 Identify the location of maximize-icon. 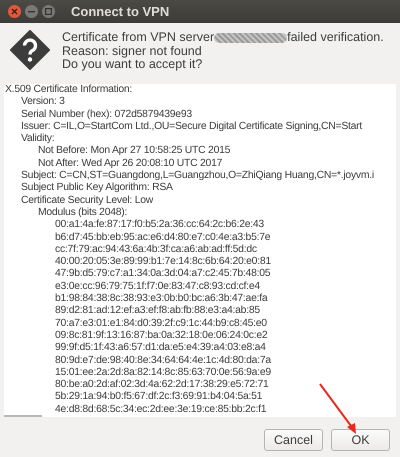
(48, 11).